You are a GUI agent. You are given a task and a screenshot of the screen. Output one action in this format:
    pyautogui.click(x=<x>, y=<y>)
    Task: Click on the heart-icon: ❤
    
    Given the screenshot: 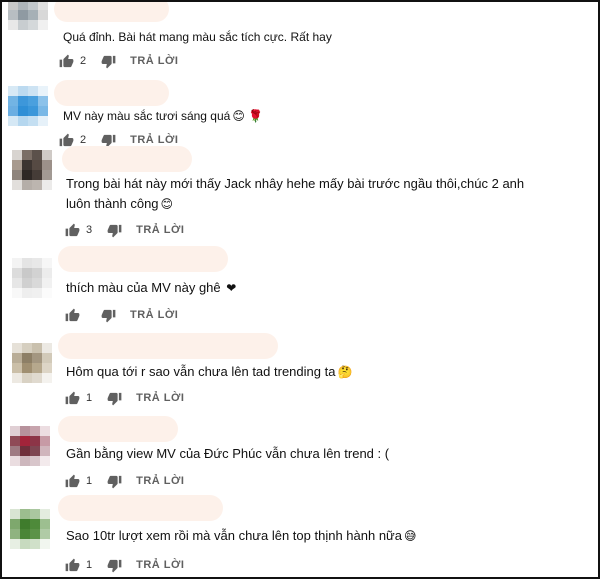 What is the action you would take?
    pyautogui.click(x=231, y=288)
    